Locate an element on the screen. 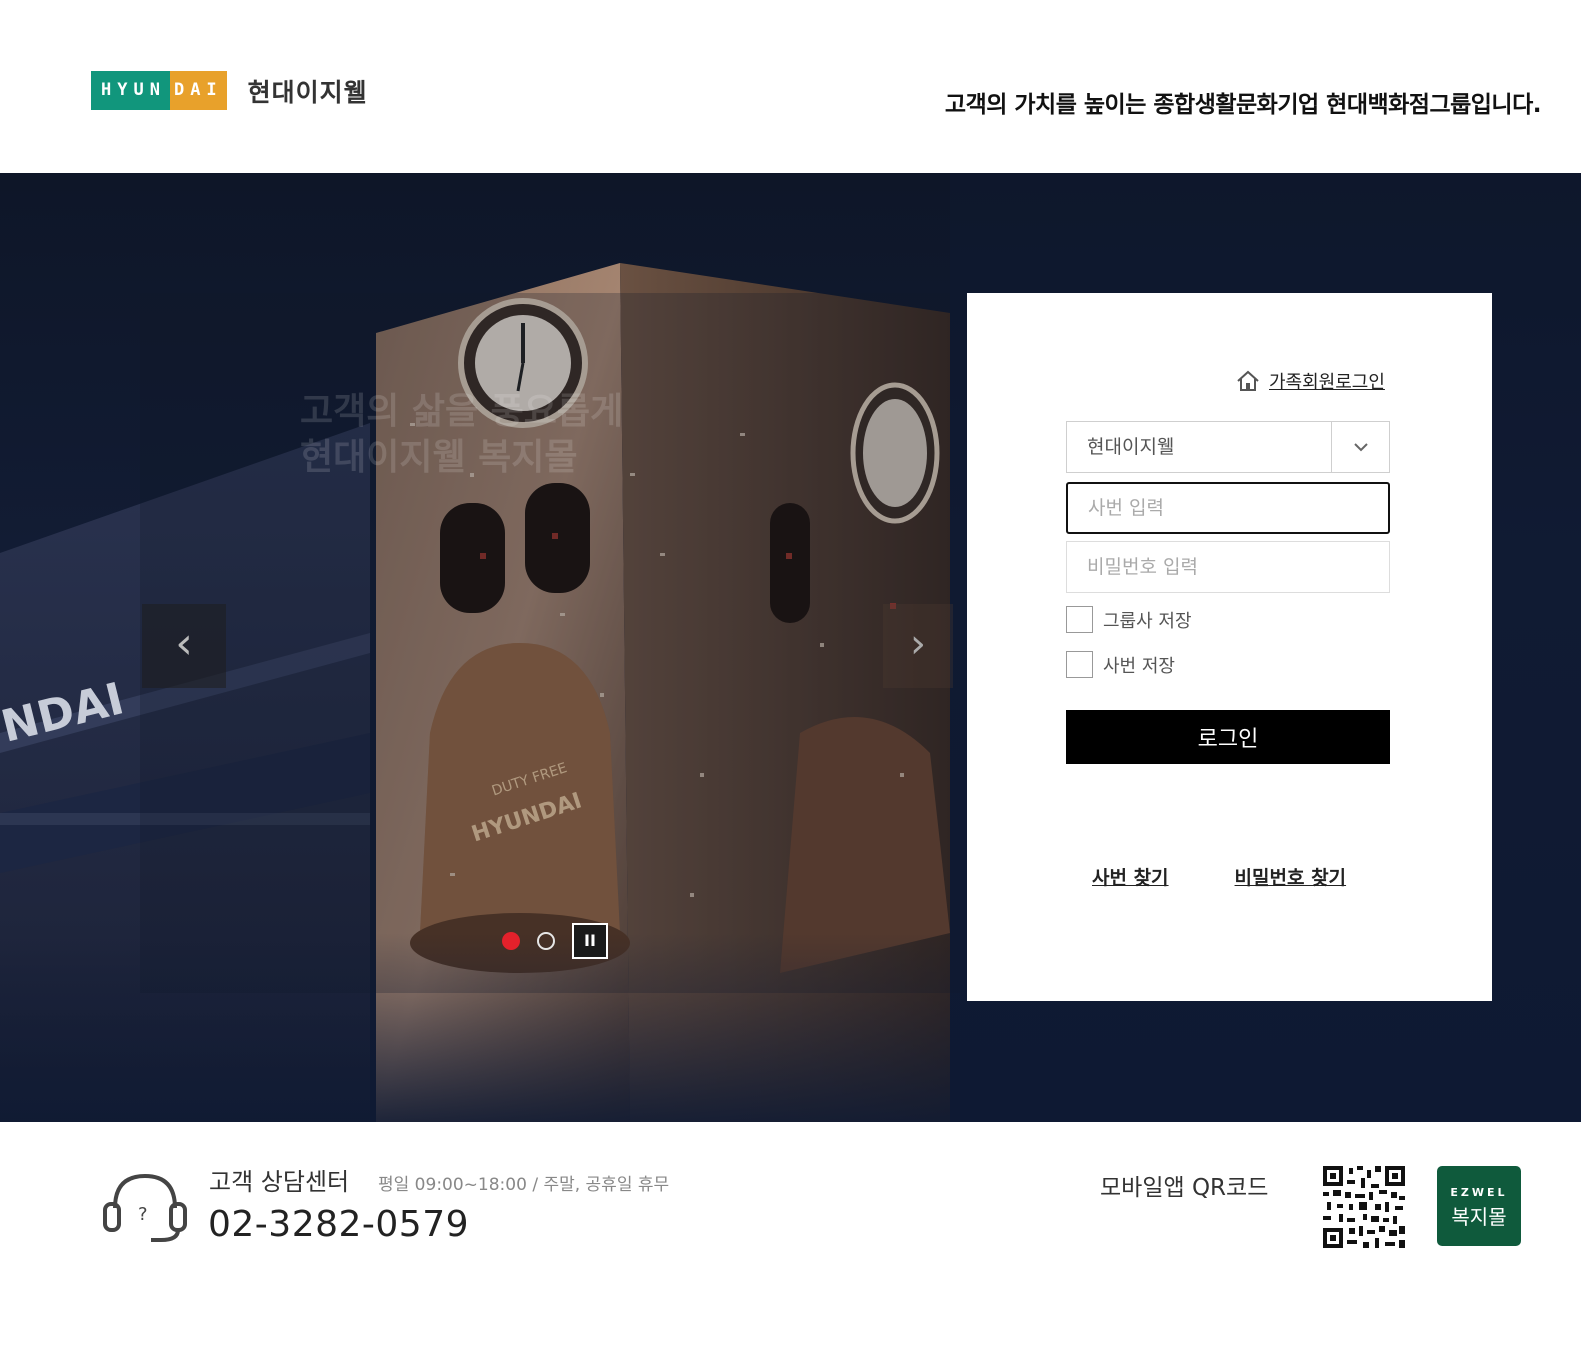  company-select-value: 현대이지웰 is located at coordinates (1131, 447).